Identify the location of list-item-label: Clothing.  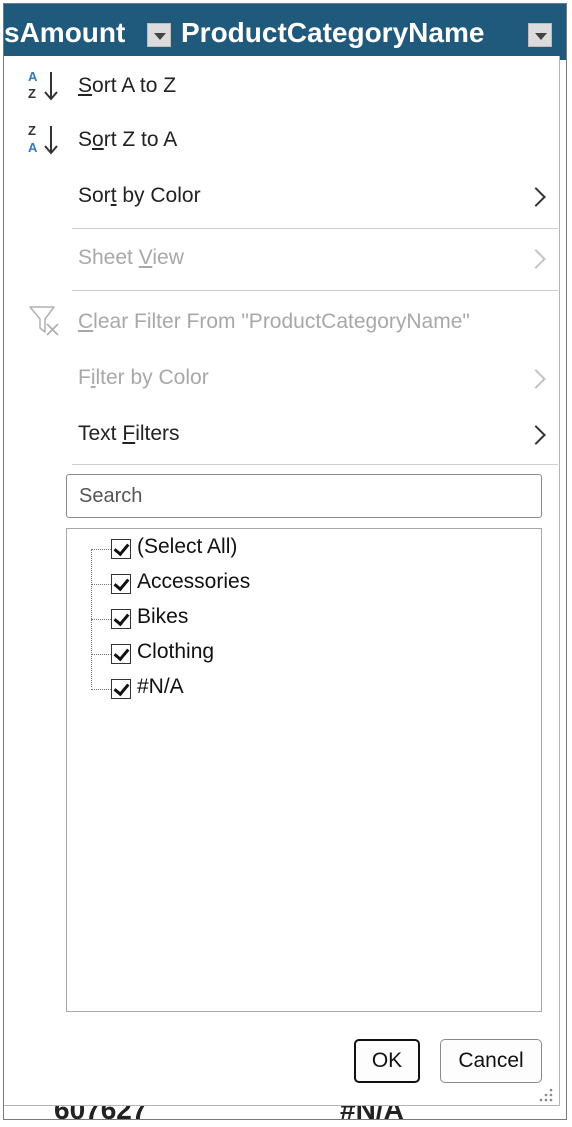
(176, 651).